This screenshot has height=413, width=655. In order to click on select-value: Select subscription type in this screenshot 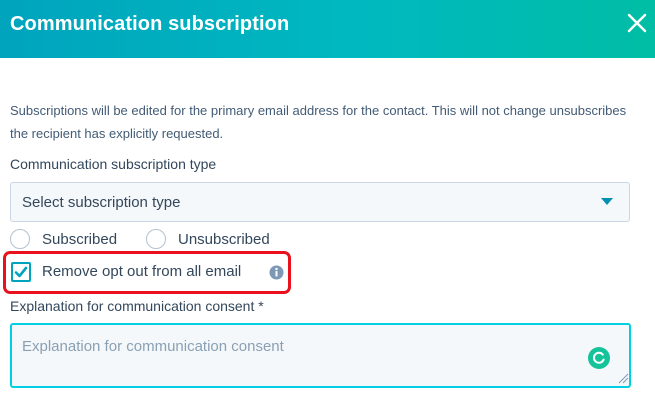, I will do `click(101, 202)`.